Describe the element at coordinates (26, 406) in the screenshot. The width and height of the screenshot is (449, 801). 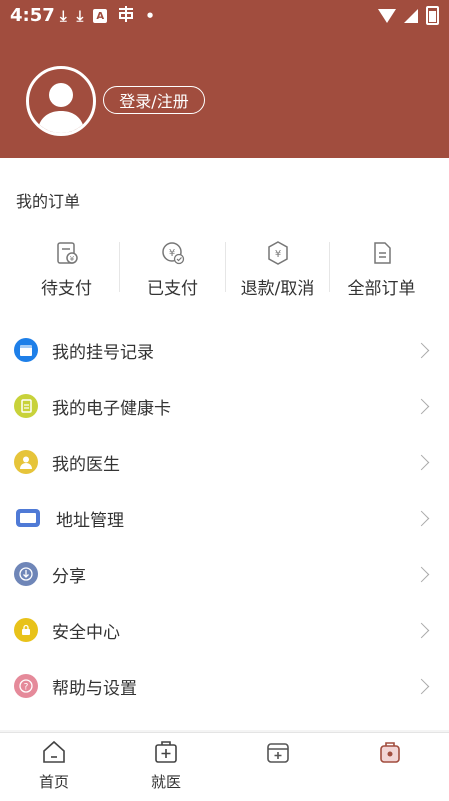
I see `card-icon` at that location.